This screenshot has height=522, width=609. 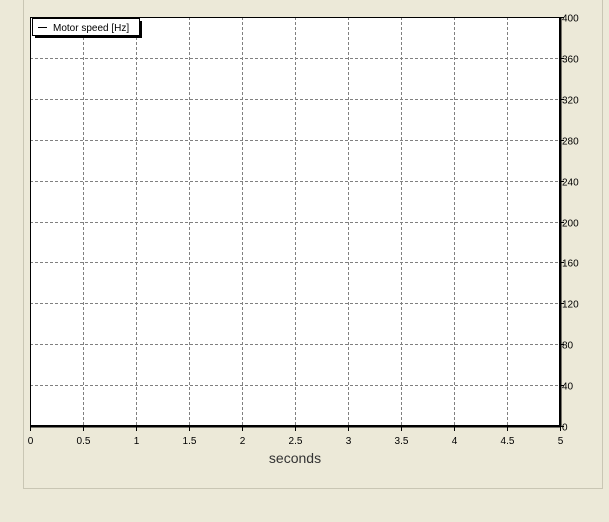 I want to click on x-tick-label-4: 2, so click(x=243, y=441).